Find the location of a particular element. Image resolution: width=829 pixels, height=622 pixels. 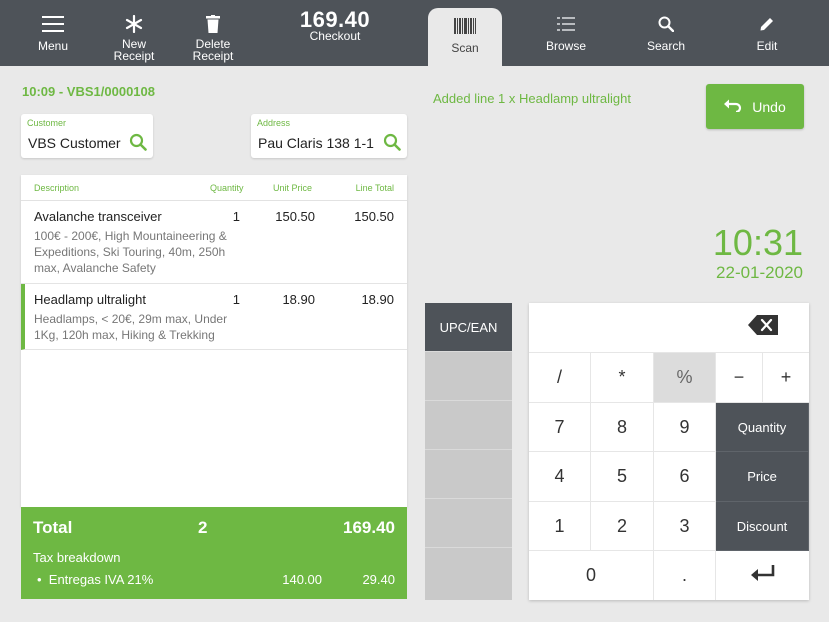

address-field: Address Pau Claris 138 1-1 is located at coordinates (329, 136).